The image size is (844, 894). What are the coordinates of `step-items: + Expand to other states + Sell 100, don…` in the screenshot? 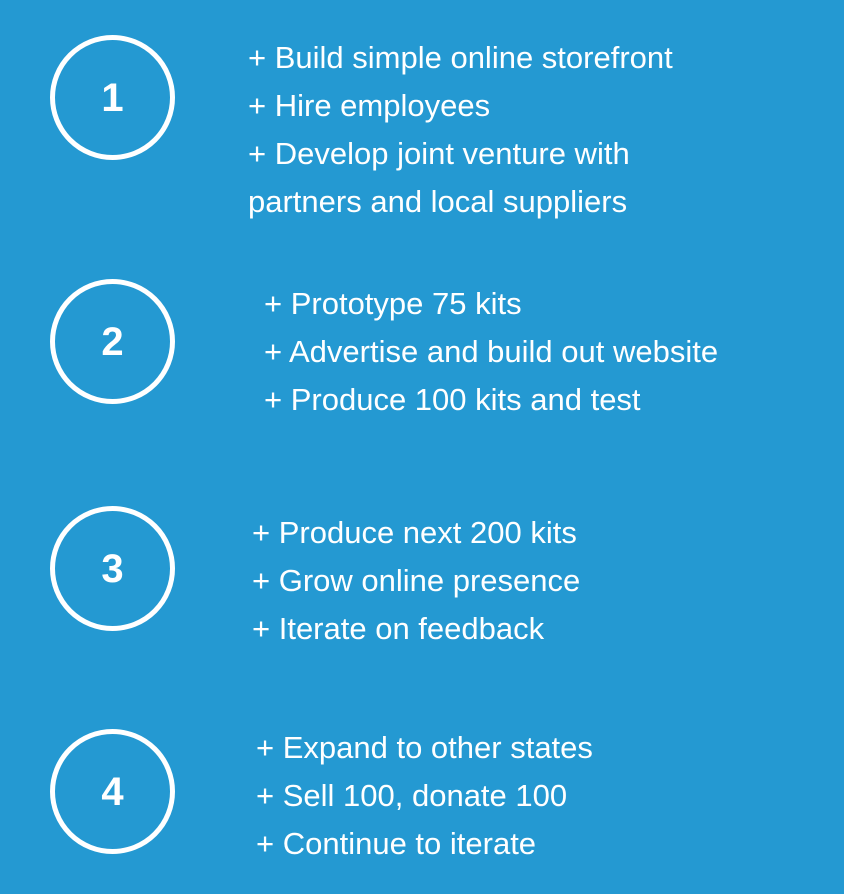 It's located at (424, 796).